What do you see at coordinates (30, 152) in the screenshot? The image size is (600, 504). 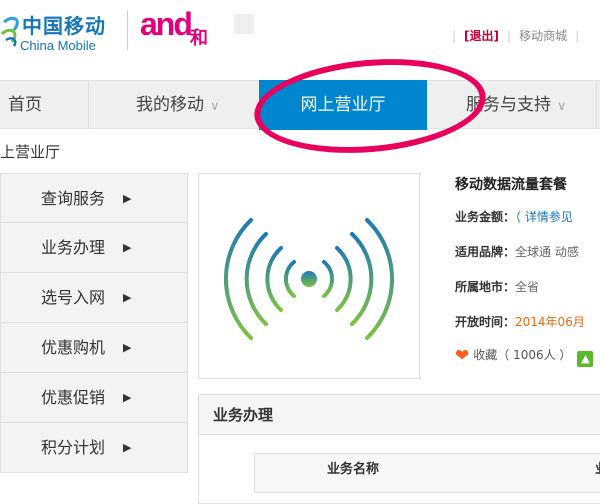 I see `breadcrumb: 上营业厅` at bounding box center [30, 152].